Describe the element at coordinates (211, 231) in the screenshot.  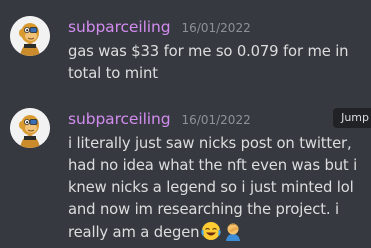
I see `joy-emoji-icon` at that location.